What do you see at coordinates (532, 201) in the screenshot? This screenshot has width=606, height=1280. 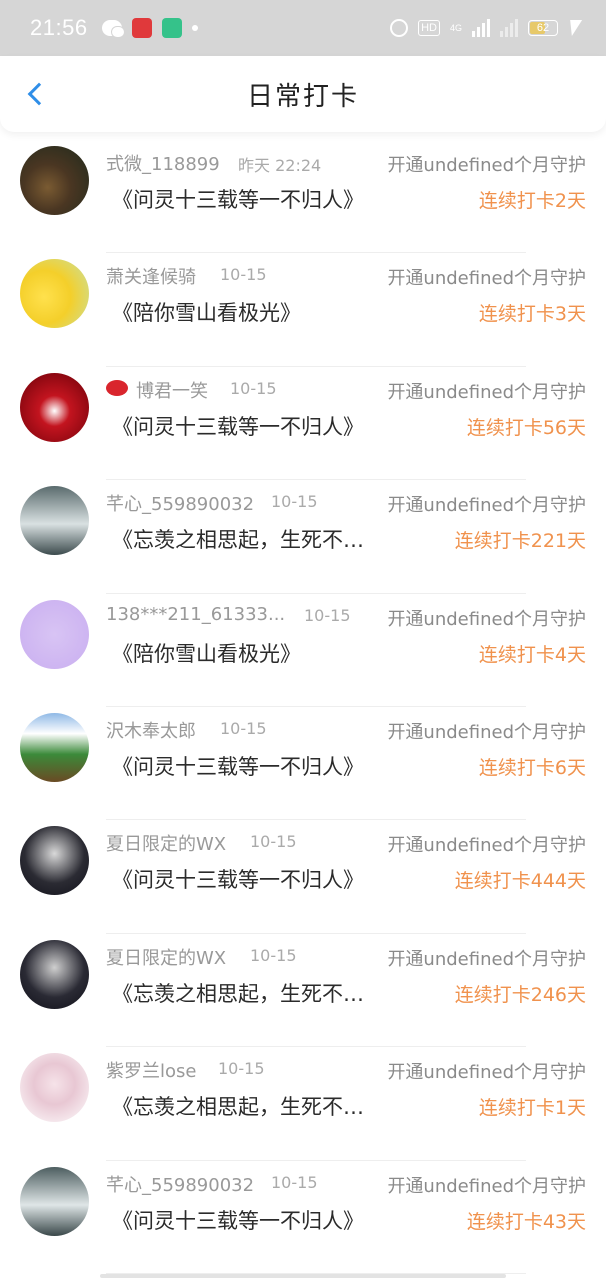 I see `streak-badge: 连续打卡2天` at bounding box center [532, 201].